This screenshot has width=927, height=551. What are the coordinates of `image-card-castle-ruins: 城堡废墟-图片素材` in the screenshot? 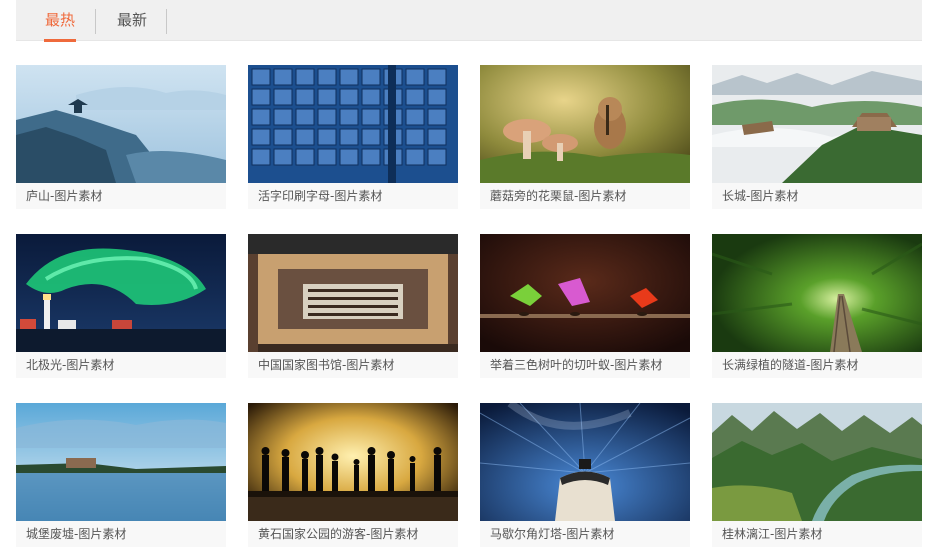 It's located at (121, 475).